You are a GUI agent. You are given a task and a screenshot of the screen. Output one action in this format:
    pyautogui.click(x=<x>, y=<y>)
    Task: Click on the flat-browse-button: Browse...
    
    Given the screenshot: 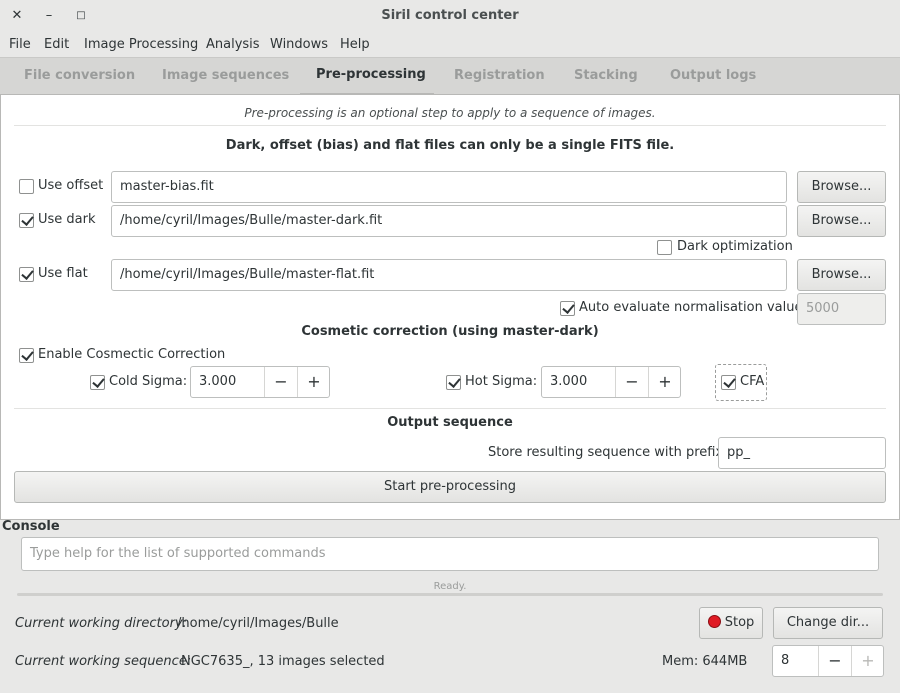 What is the action you would take?
    pyautogui.click(x=841, y=275)
    